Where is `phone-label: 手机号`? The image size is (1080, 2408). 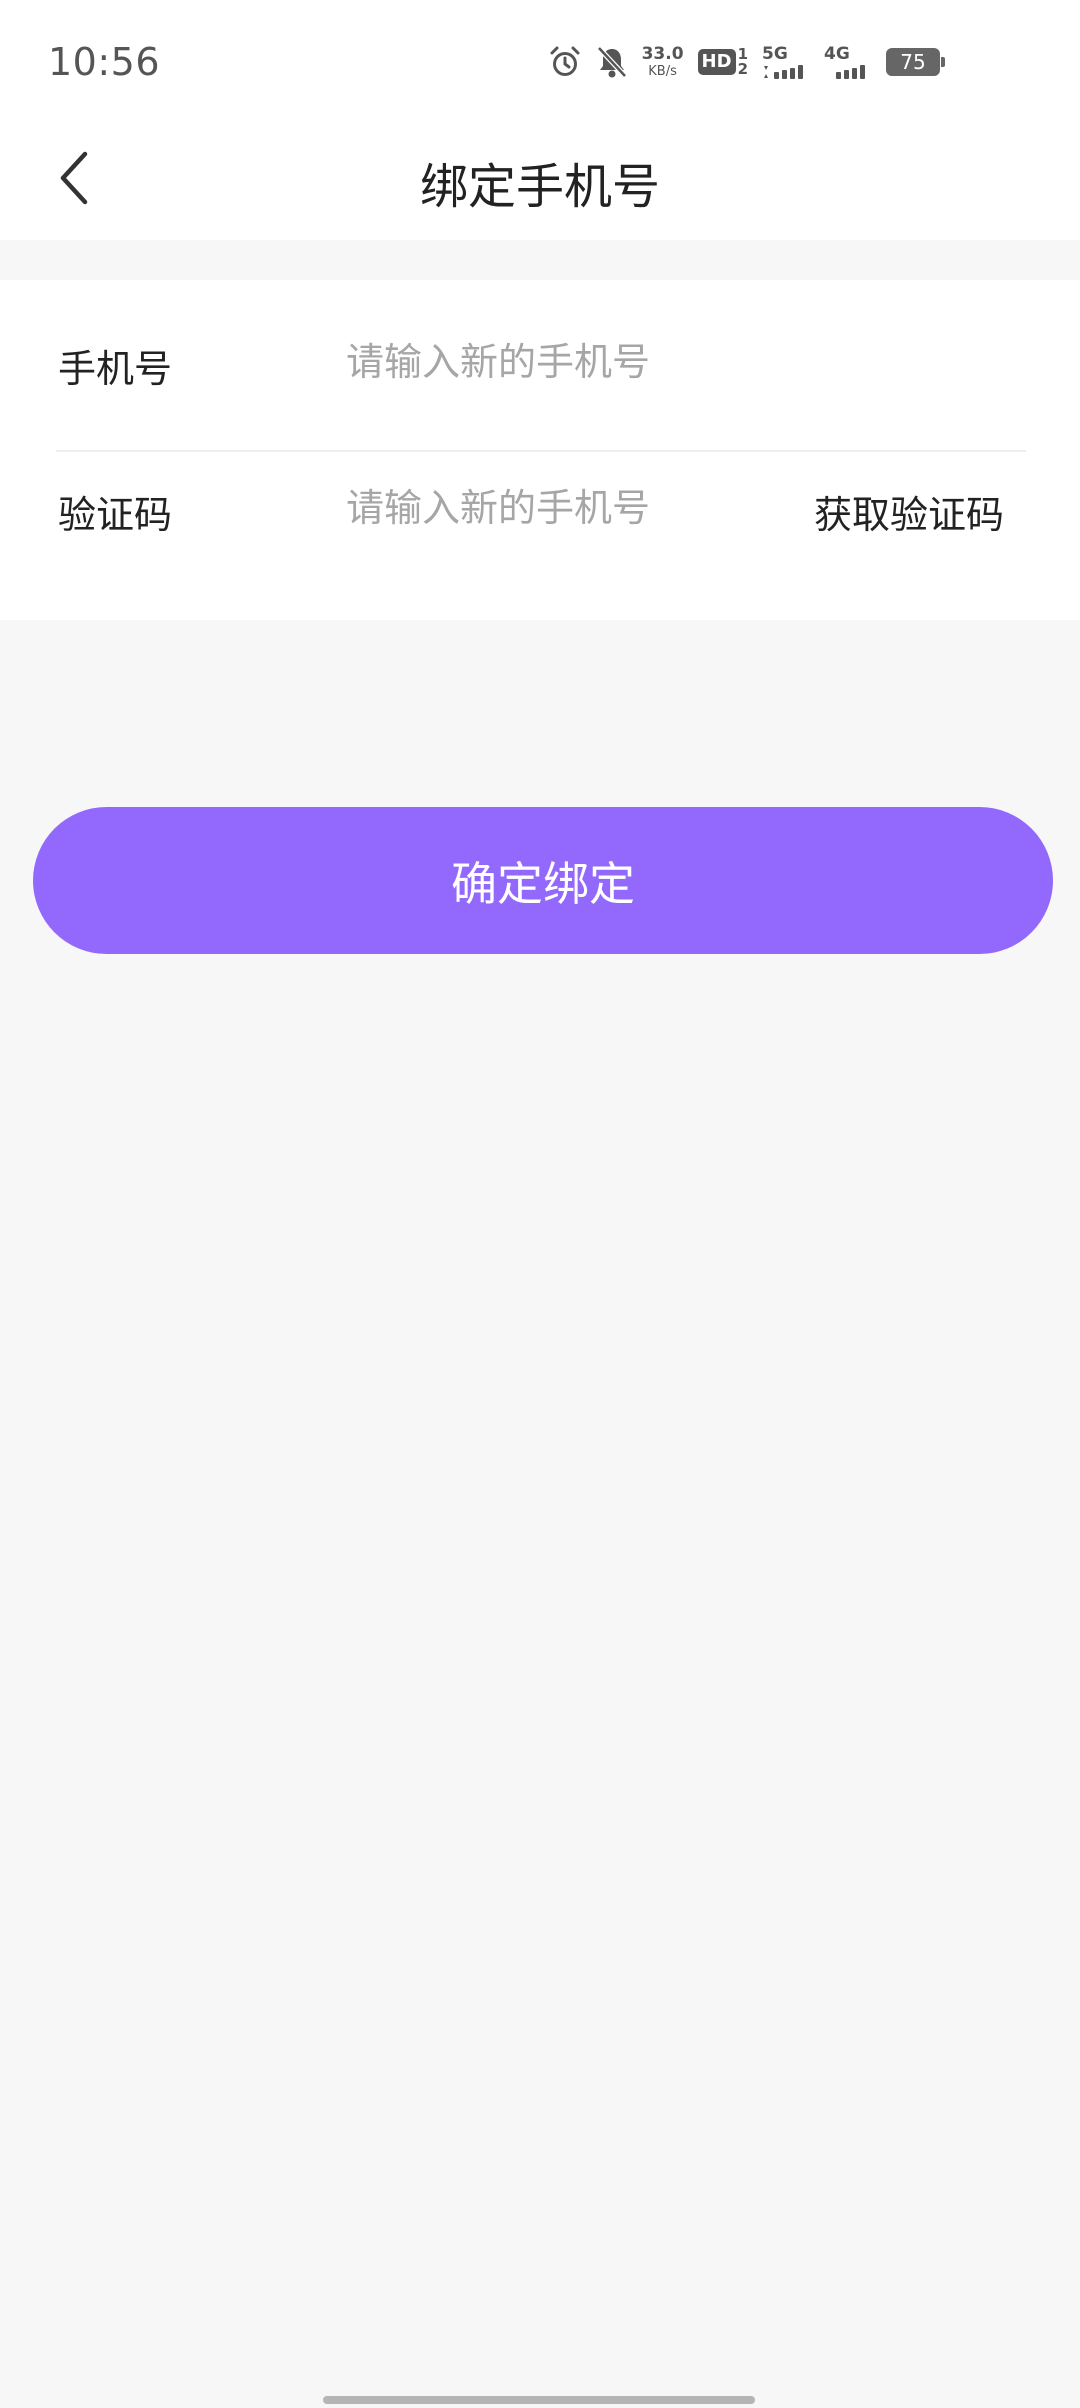 phone-label: 手机号 is located at coordinates (115, 369).